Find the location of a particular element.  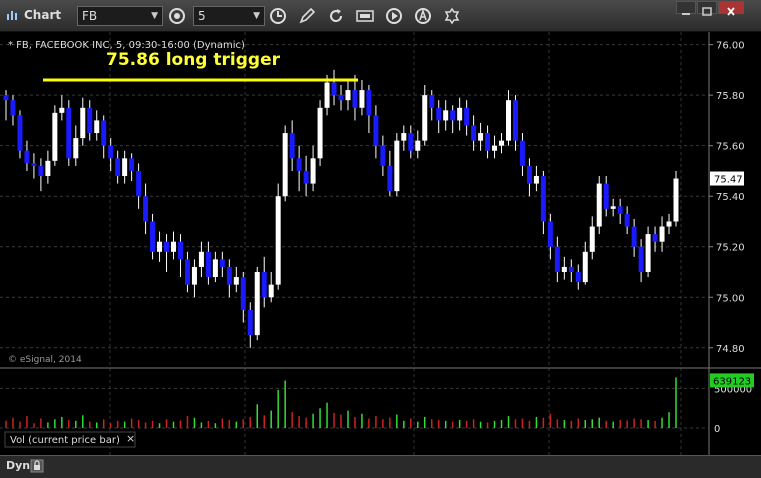

volume-tick-label: 0 is located at coordinates (717, 429).